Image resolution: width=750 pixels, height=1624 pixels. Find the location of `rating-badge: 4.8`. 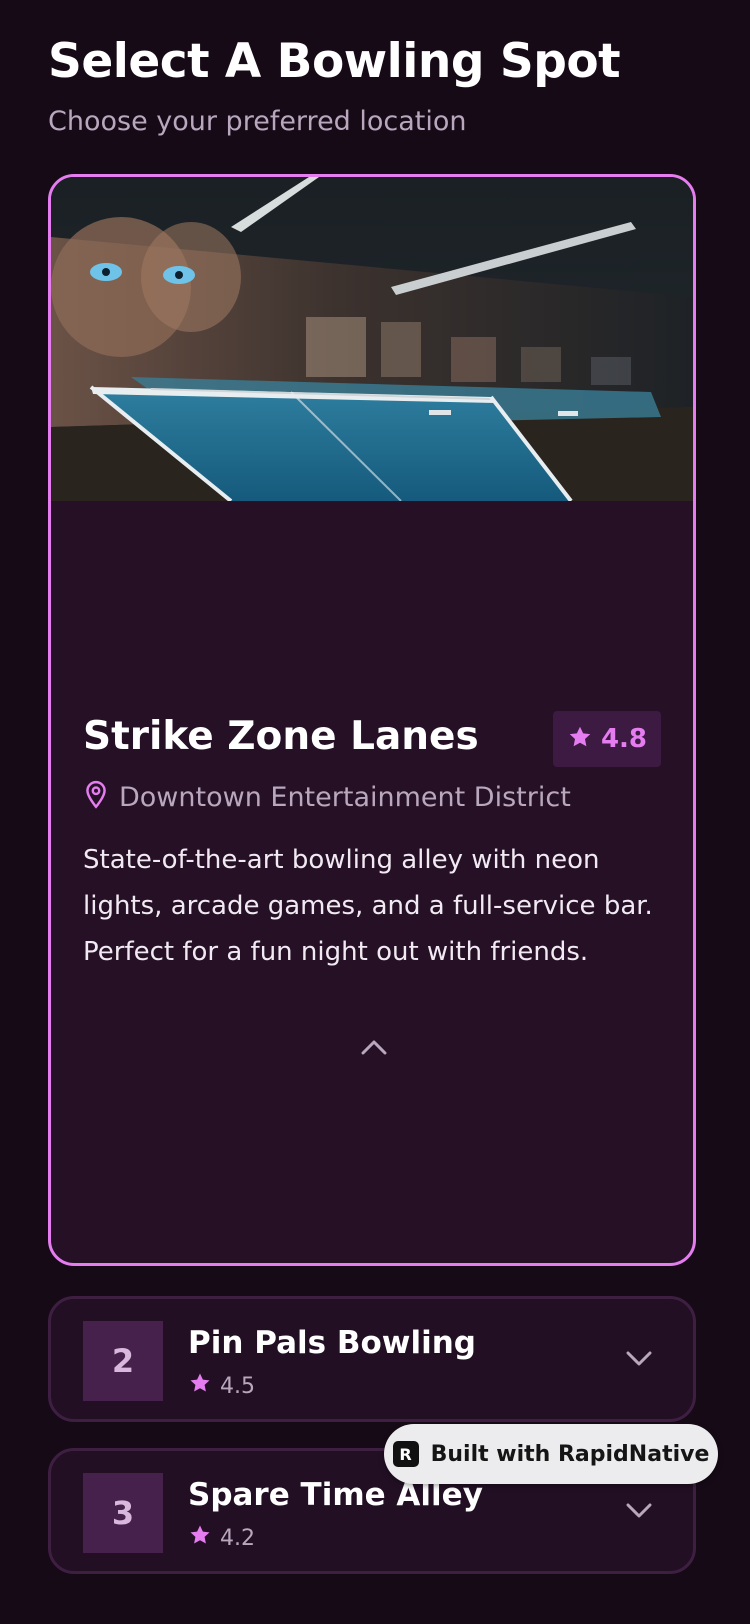

rating-badge: 4.8 is located at coordinates (607, 739).